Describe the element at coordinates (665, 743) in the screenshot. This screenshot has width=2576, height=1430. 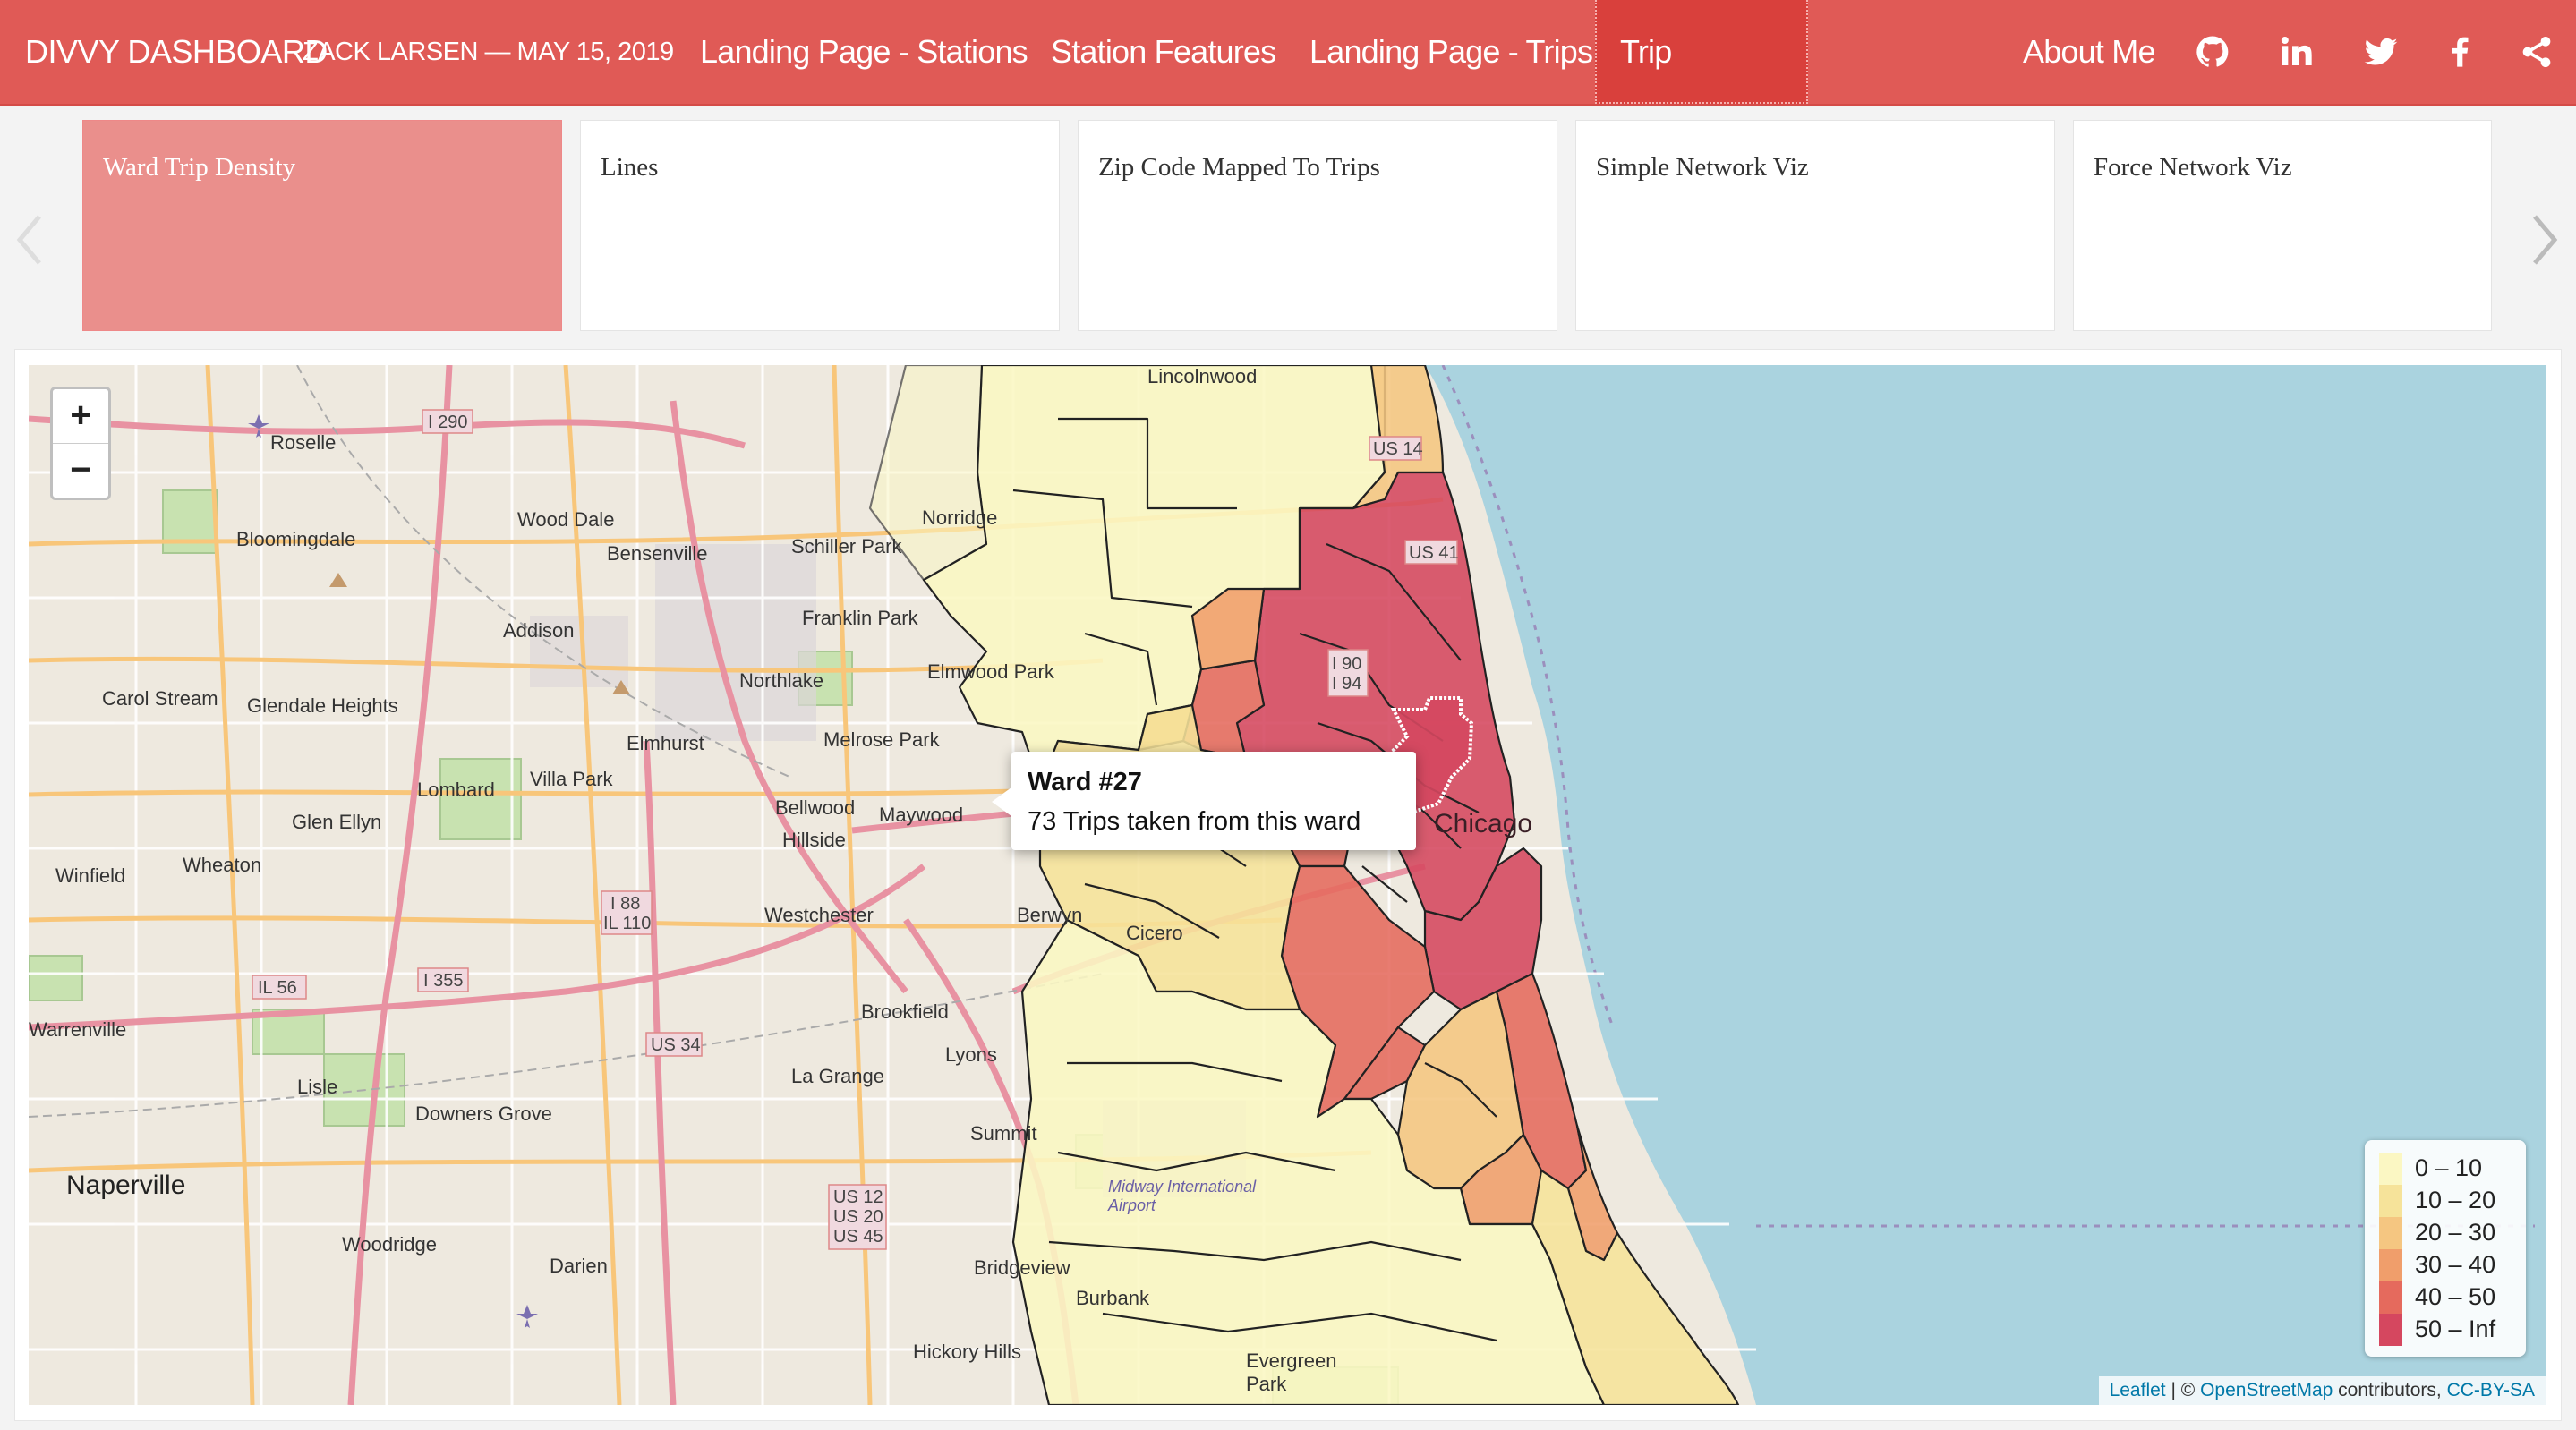
I see `place-label: Elmhurst` at that location.